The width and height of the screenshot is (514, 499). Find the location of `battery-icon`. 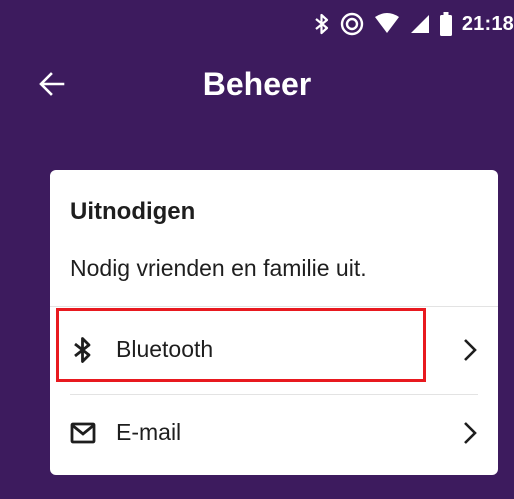

battery-icon is located at coordinates (445, 24).